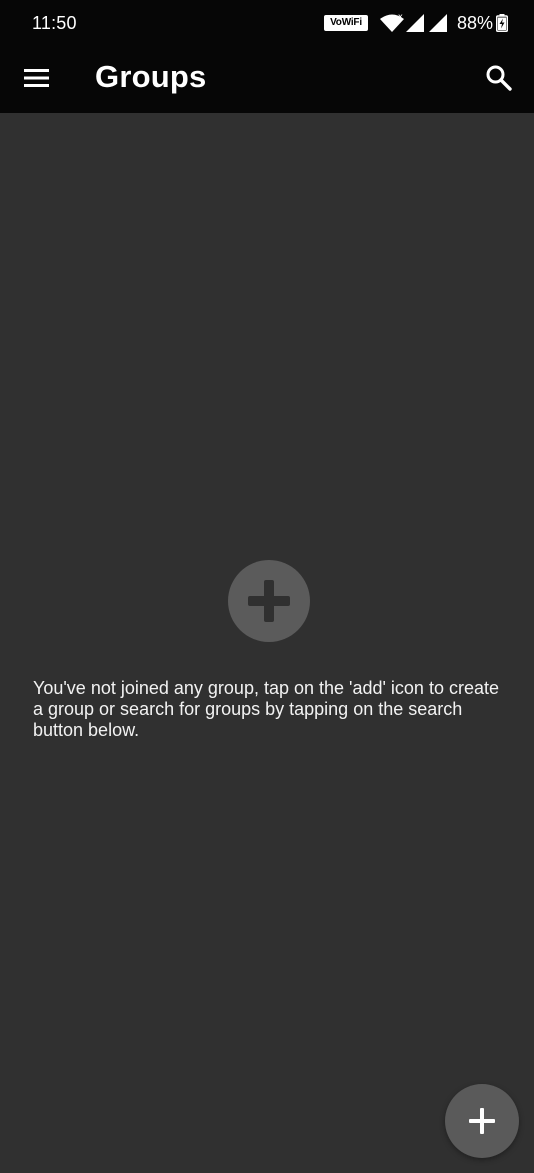  I want to click on wifi-icon: x, so click(392, 22).